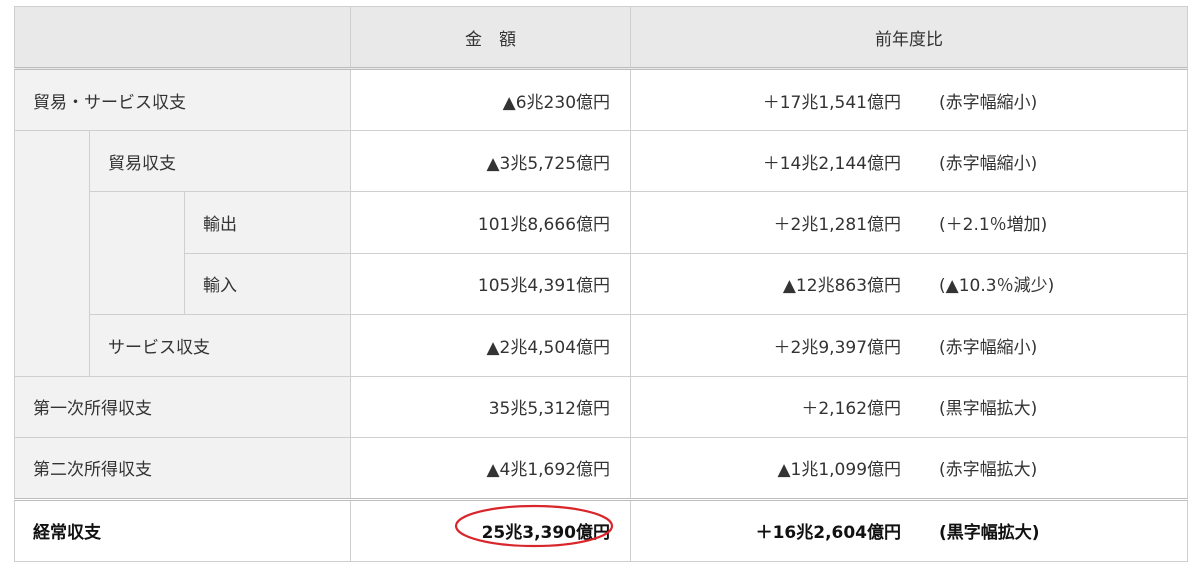 The image size is (1200, 567). What do you see at coordinates (993, 225) in the screenshot?
I see `yoy-note: (＋2.1％増加)` at bounding box center [993, 225].